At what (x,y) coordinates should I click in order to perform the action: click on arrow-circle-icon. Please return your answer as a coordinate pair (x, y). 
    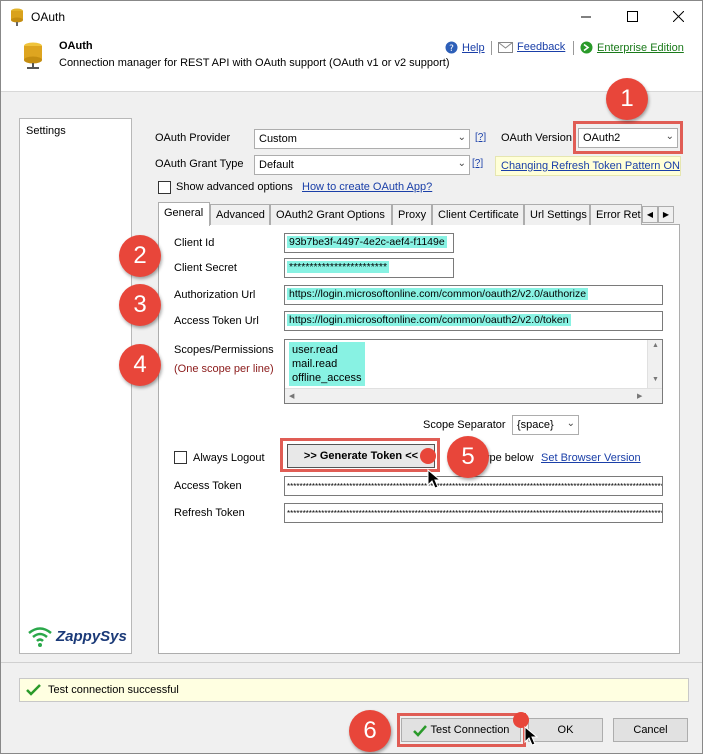
    Looking at the image, I should click on (586, 47).